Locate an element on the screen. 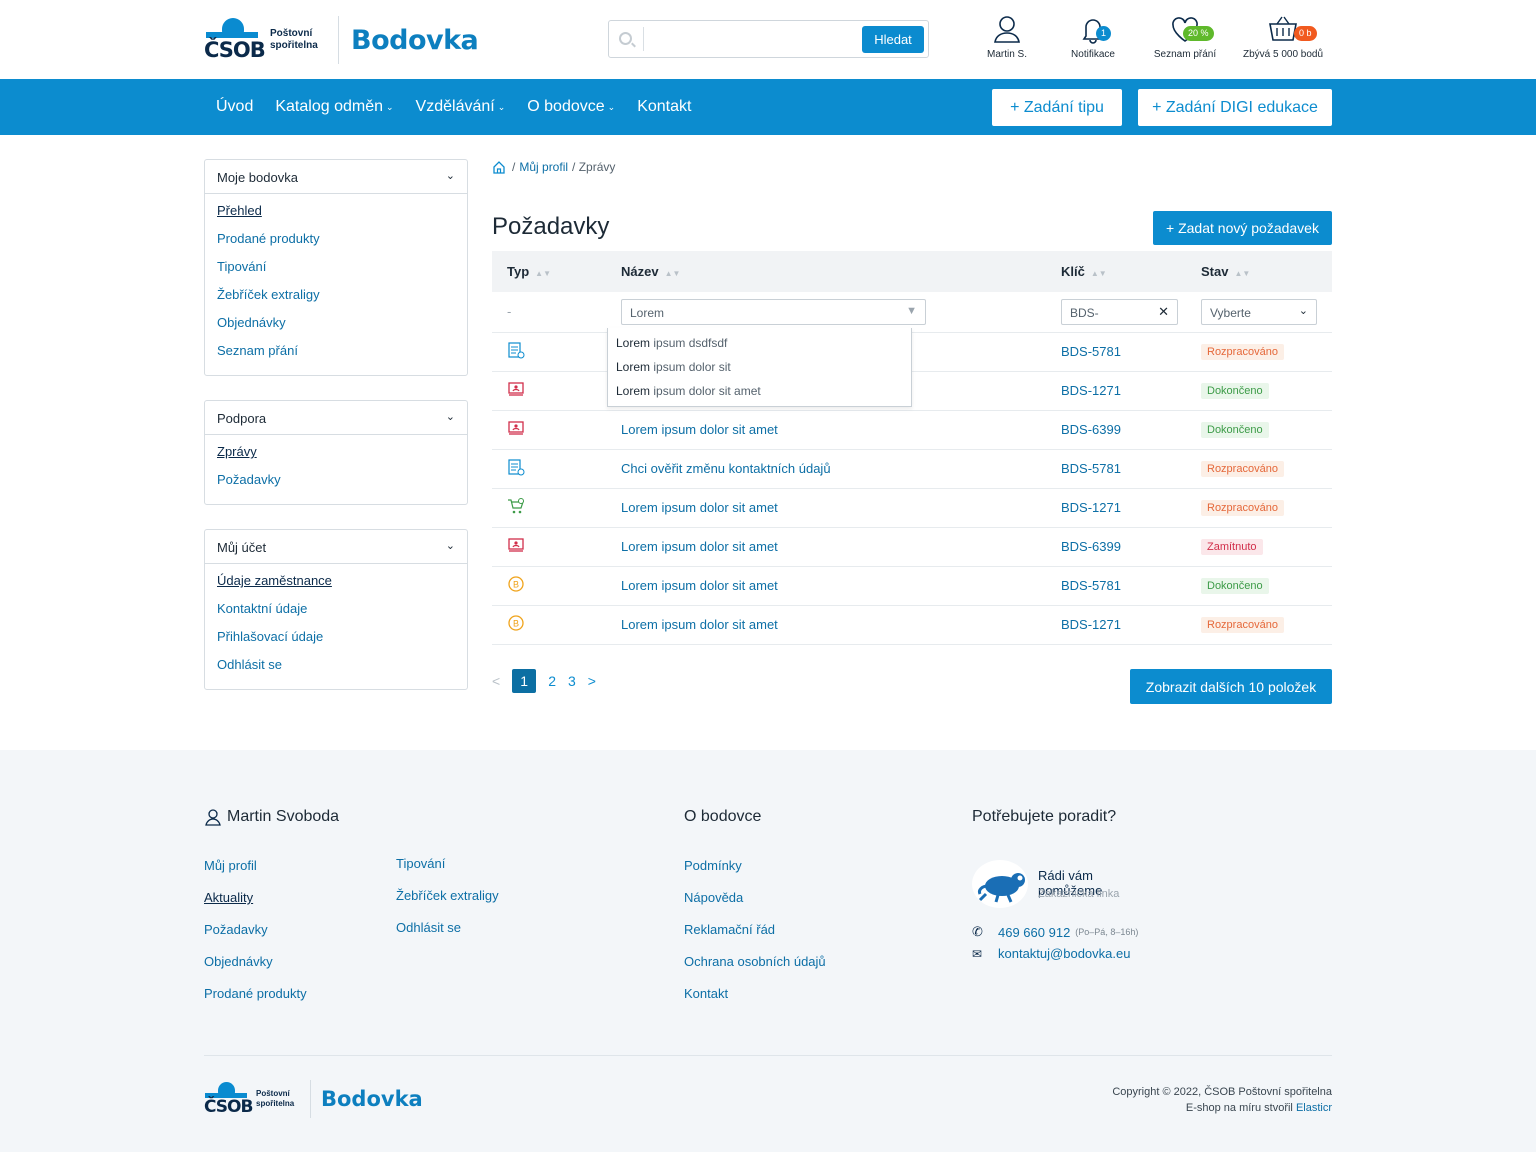 This screenshot has height=1152, width=1536. add-request-button: + Zadat nový požadavek is located at coordinates (1242, 228).